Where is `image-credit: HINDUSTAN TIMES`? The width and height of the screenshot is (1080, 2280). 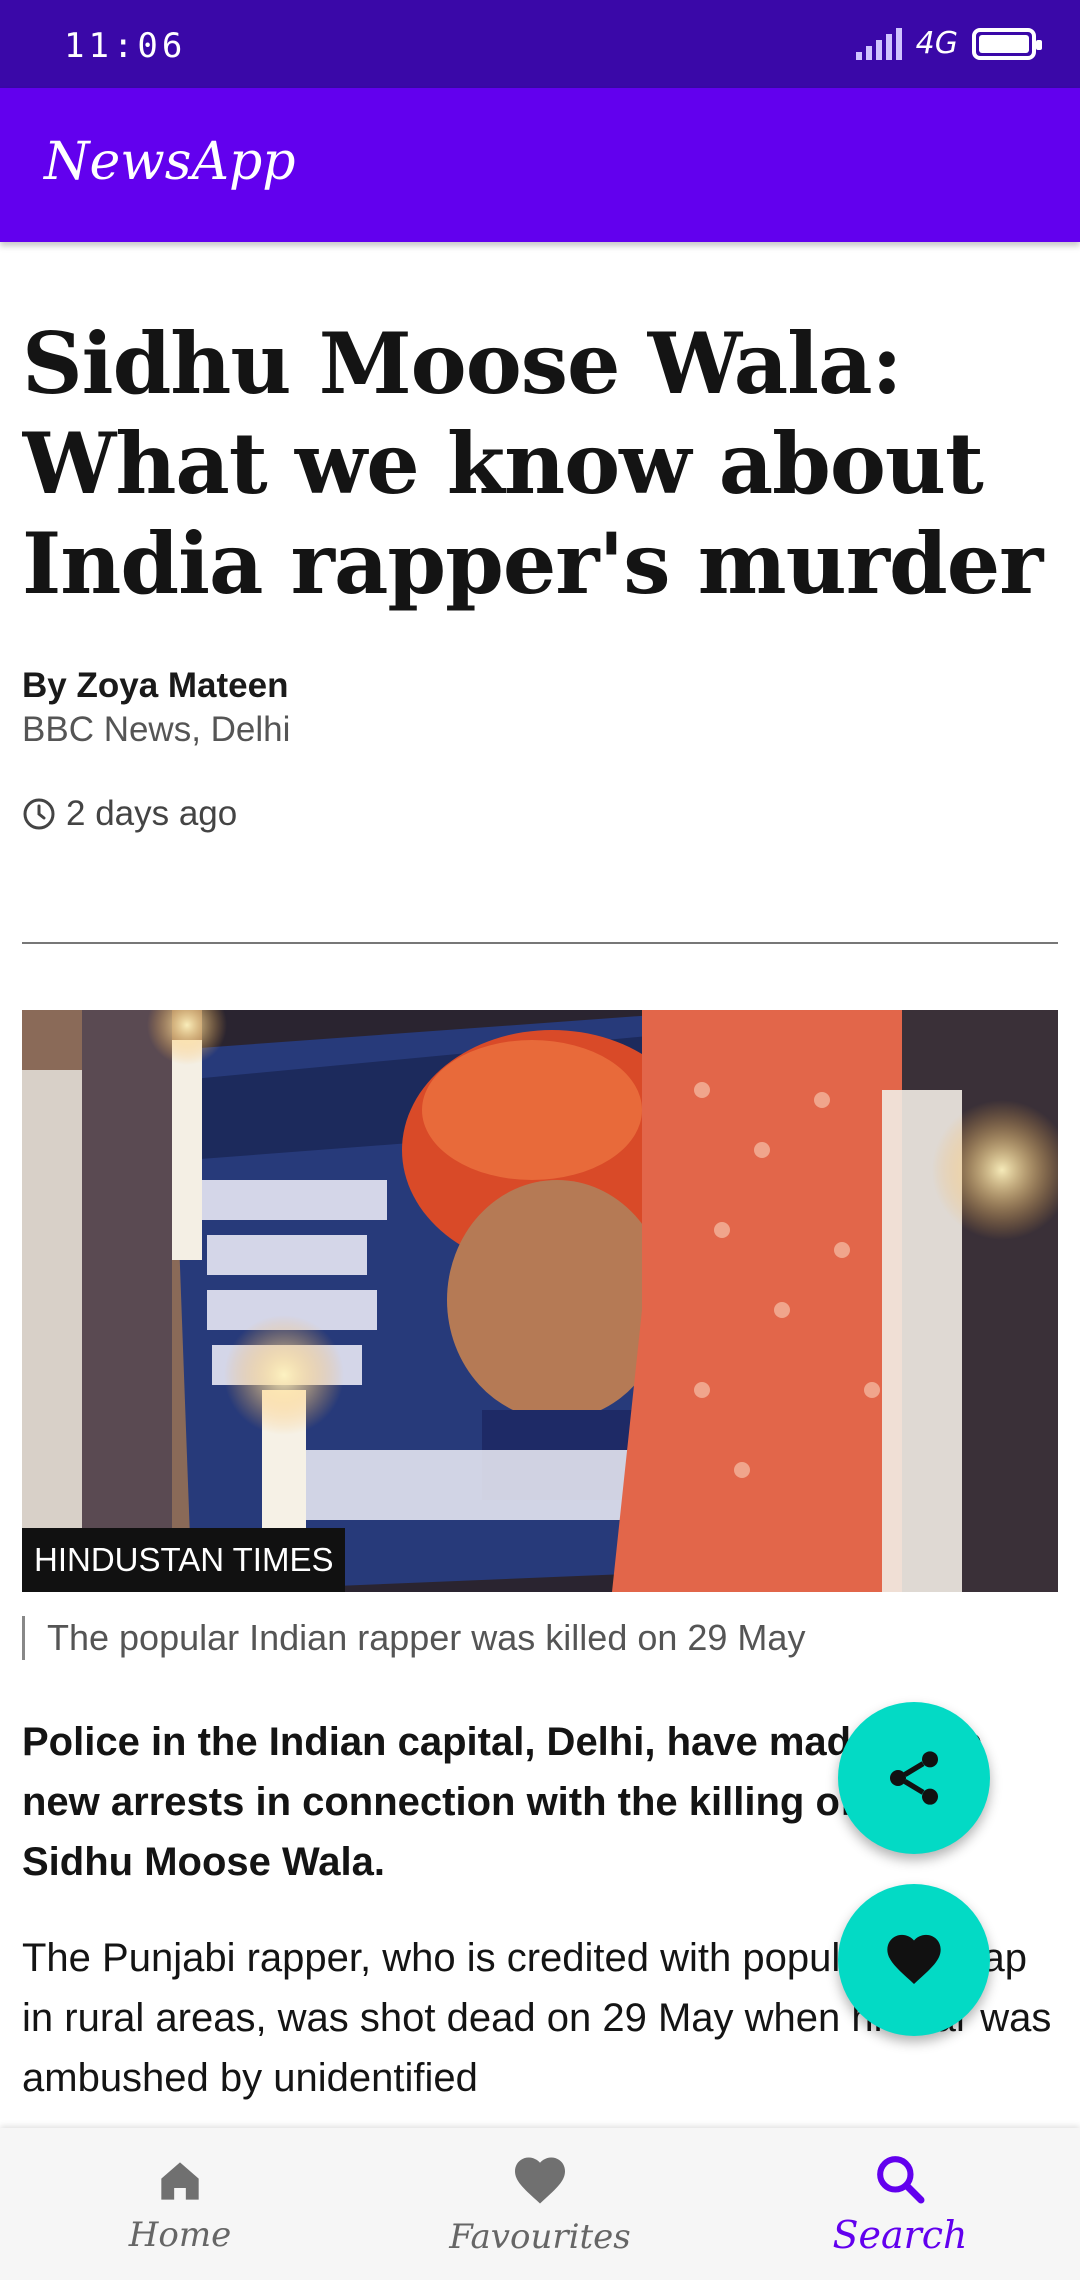 image-credit: HINDUSTAN TIMES is located at coordinates (184, 1560).